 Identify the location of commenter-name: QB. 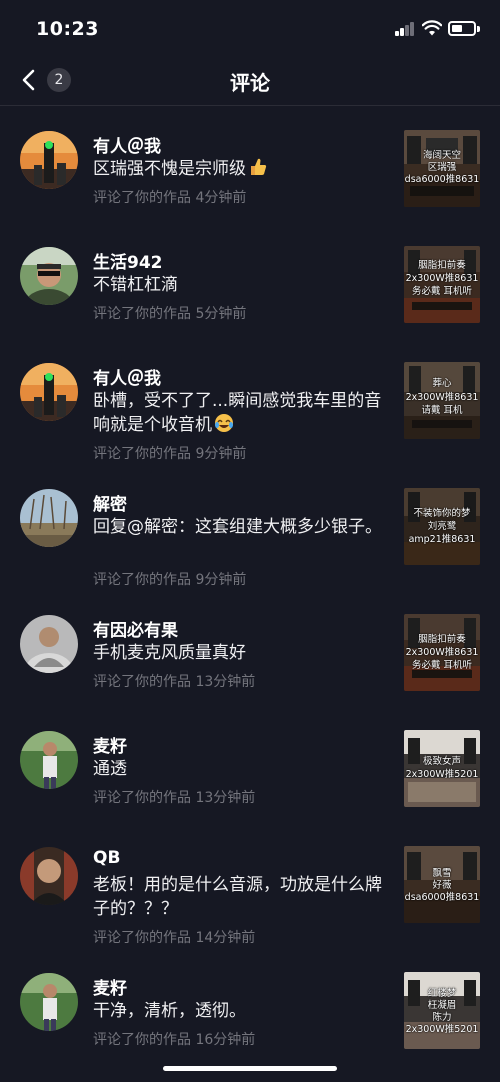
(106, 858).